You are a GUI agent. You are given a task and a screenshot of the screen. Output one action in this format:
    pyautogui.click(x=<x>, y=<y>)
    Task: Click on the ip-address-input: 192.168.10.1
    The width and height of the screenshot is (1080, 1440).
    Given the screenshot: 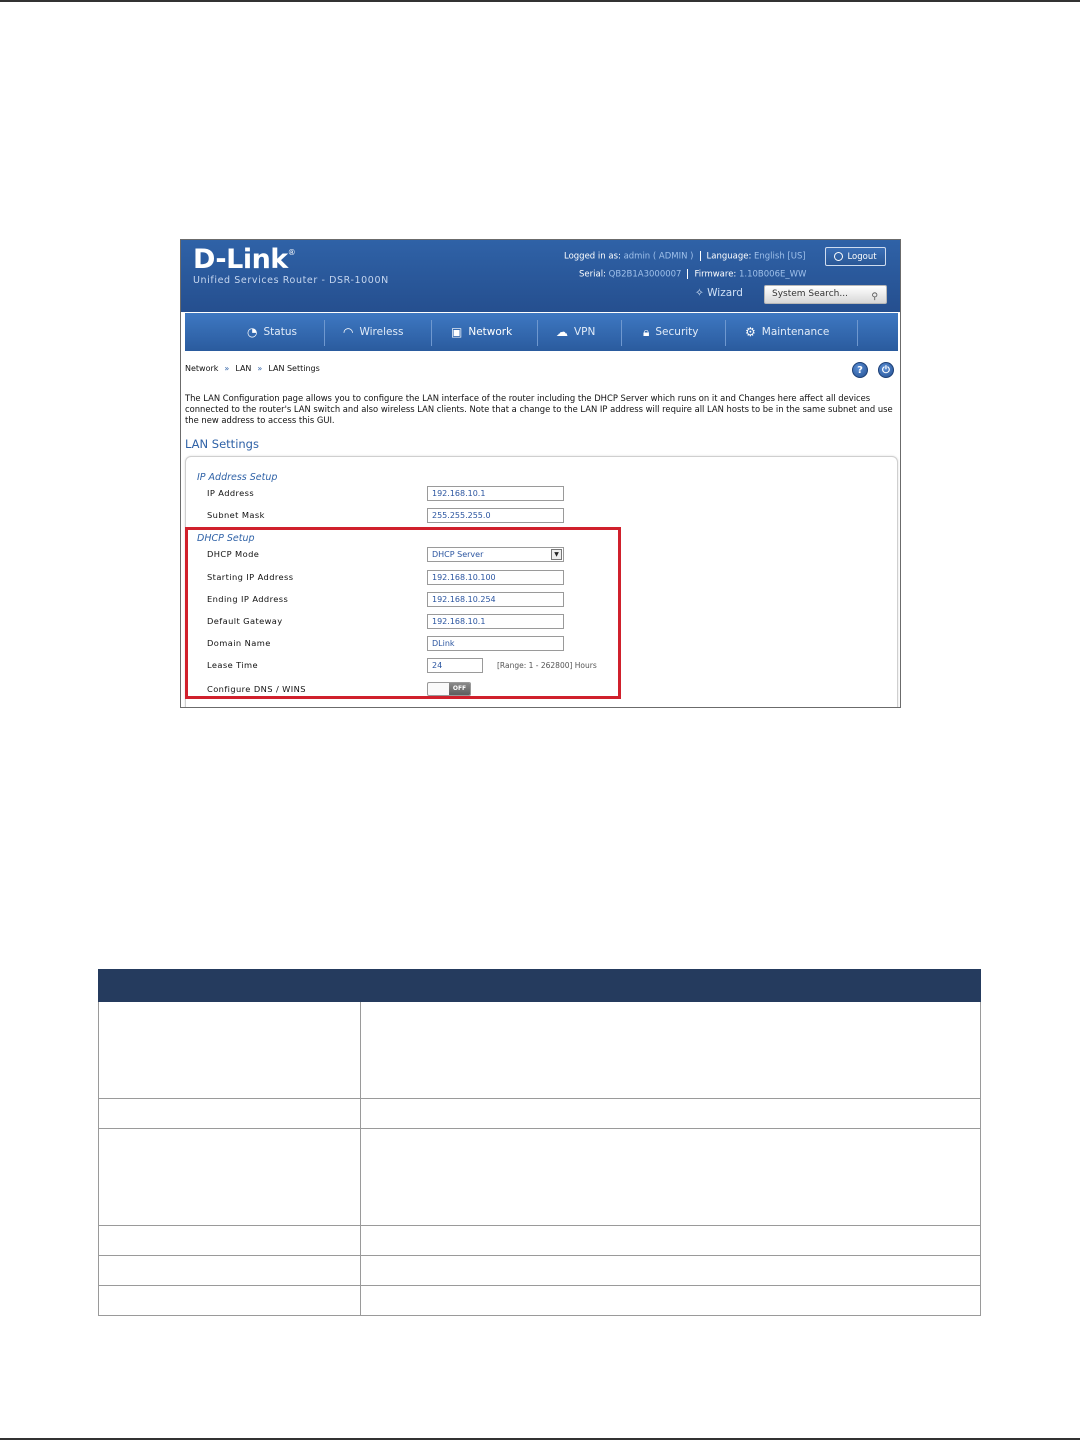 What is the action you would take?
    pyautogui.click(x=495, y=493)
    